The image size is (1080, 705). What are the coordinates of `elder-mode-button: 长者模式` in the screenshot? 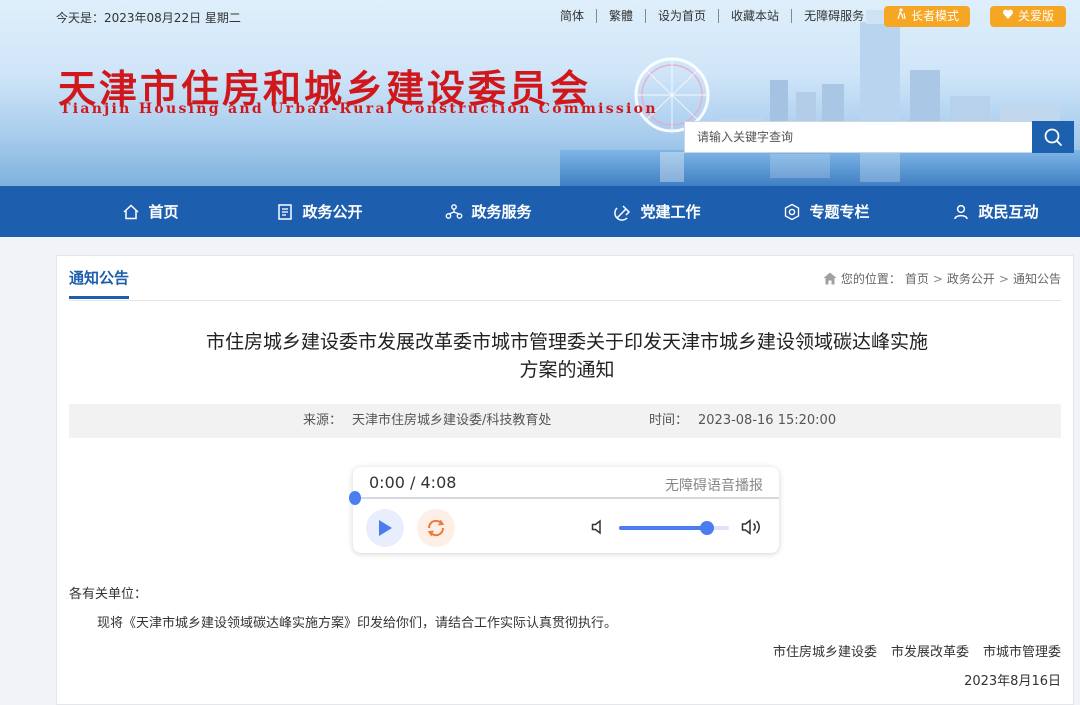 It's located at (927, 16).